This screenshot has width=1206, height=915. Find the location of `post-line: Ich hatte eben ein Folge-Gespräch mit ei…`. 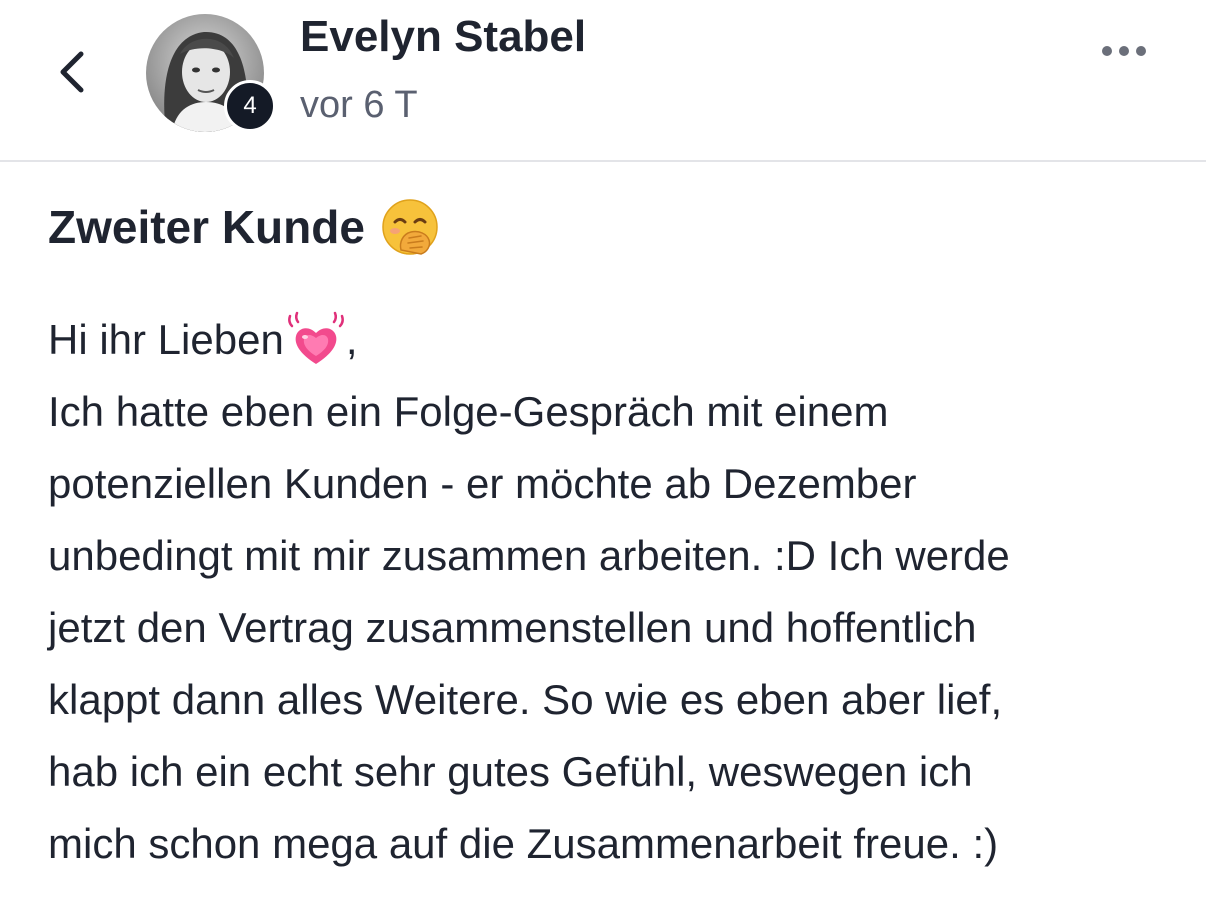

post-line: Ich hatte eben ein Folge-Gespräch mit ei… is located at coordinates (468, 411).